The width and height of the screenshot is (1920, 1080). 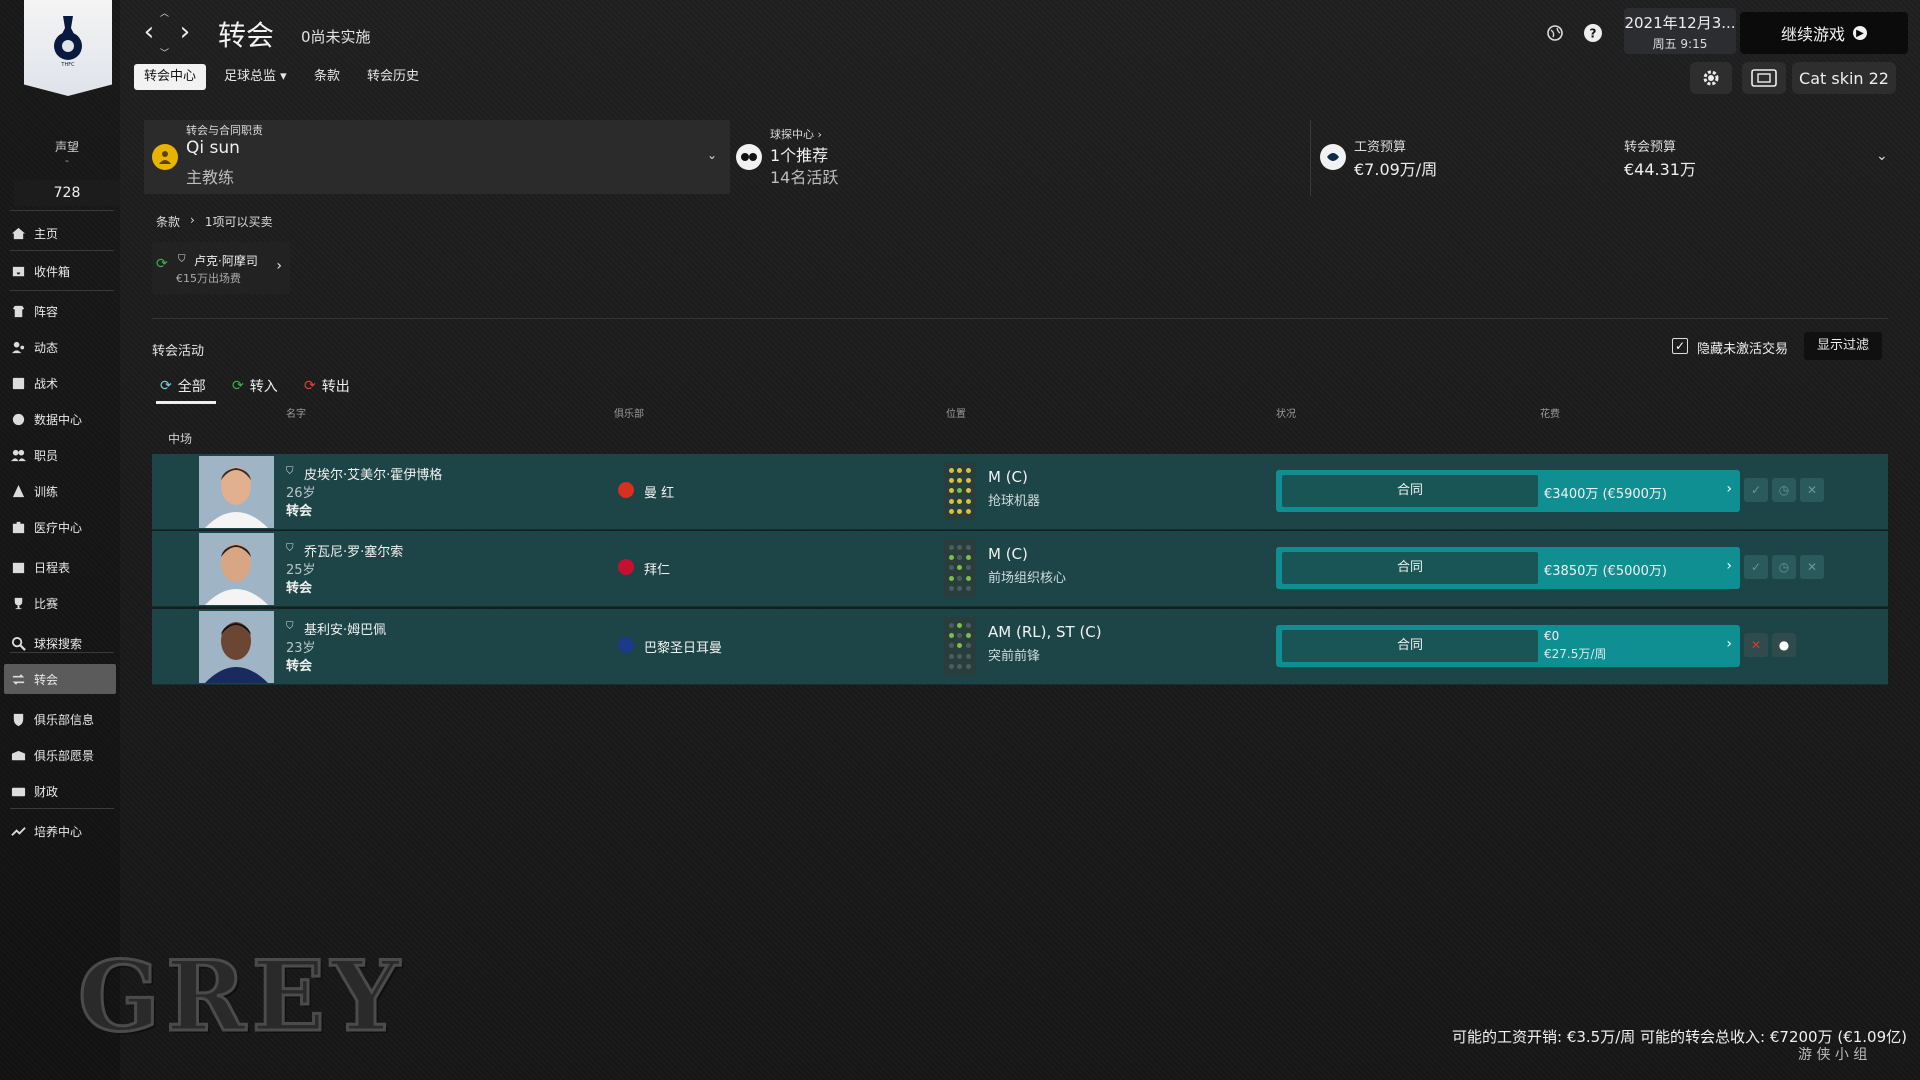 I want to click on weekday-time-text: 周五 9:15, so click(x=1680, y=44).